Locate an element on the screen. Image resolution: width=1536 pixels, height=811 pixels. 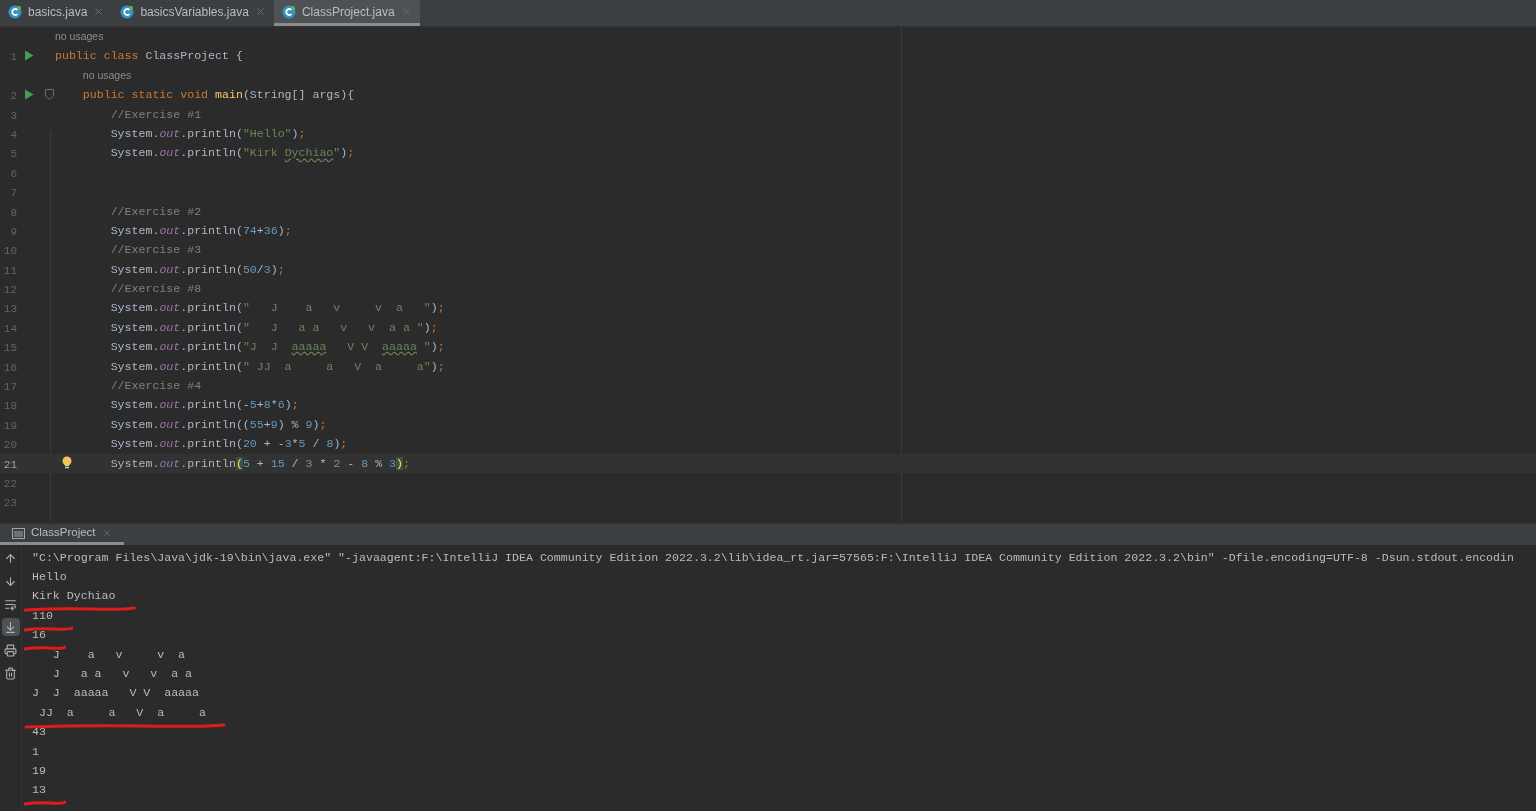
code-line: System.out.println(-5+8*6); is located at coordinates (204, 405).